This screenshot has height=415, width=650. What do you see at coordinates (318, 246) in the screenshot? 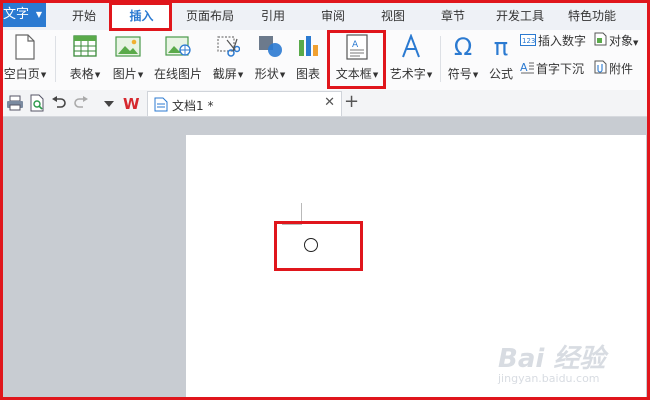
I see `highlight-circle-area` at bounding box center [318, 246].